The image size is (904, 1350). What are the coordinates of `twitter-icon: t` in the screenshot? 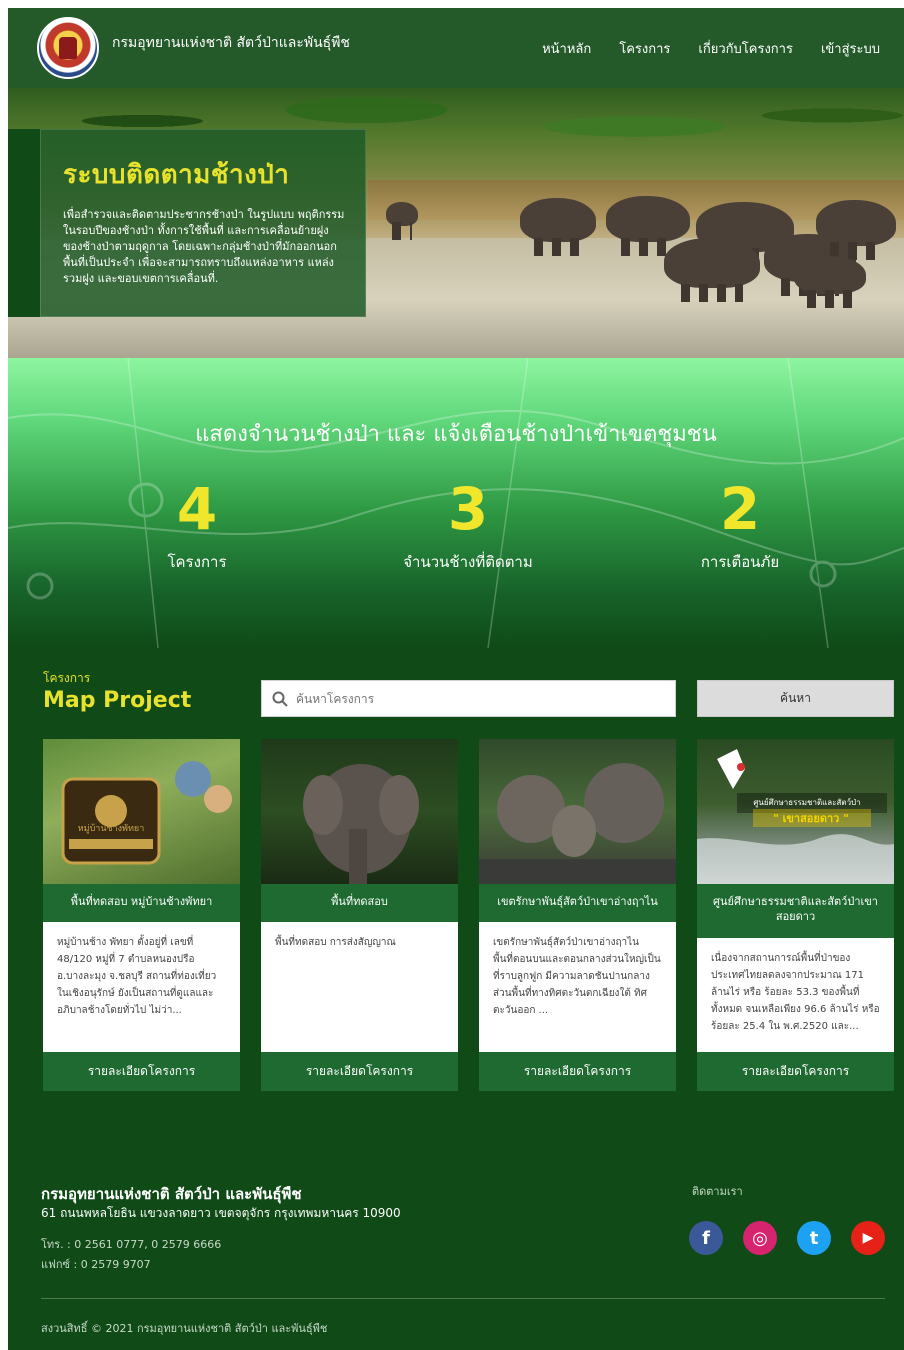 It's located at (814, 1238).